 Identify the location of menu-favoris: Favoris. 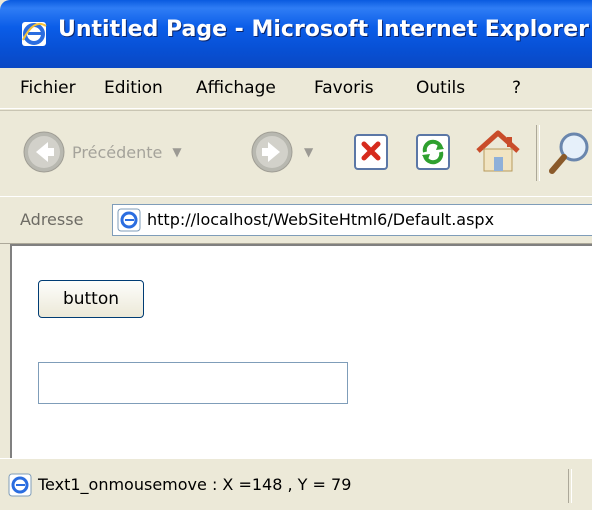
(344, 88).